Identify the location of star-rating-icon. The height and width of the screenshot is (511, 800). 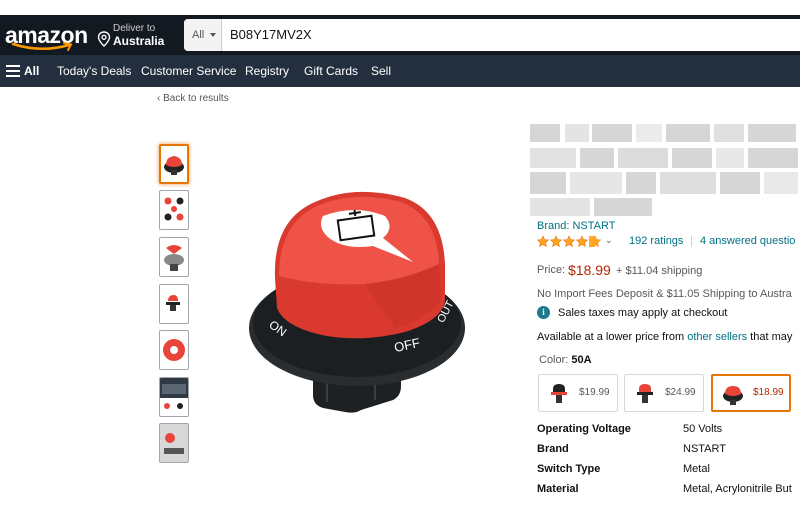
(570, 241).